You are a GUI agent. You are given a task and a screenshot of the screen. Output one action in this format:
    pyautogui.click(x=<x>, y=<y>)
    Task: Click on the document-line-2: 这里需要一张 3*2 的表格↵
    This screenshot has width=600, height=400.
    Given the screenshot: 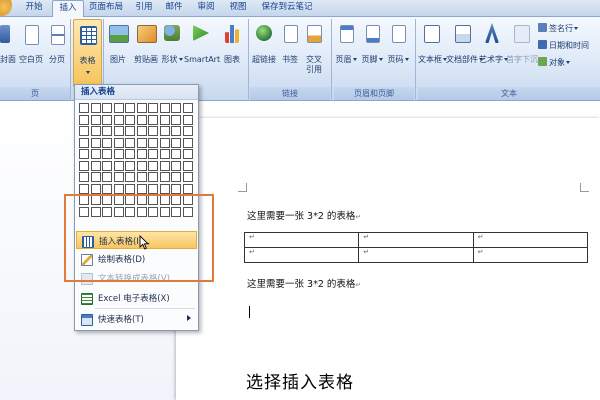 What is the action you would take?
    pyautogui.click(x=304, y=283)
    